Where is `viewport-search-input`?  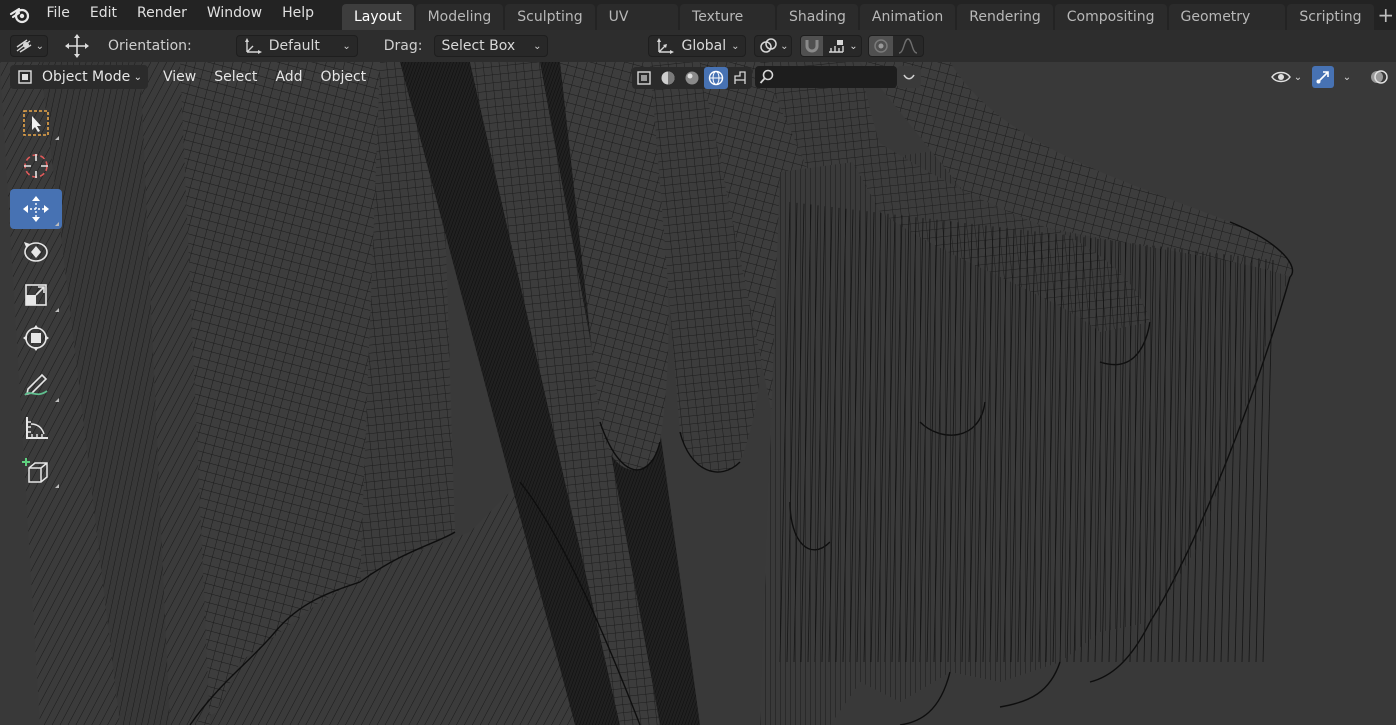
viewport-search-input is located at coordinates (836, 77).